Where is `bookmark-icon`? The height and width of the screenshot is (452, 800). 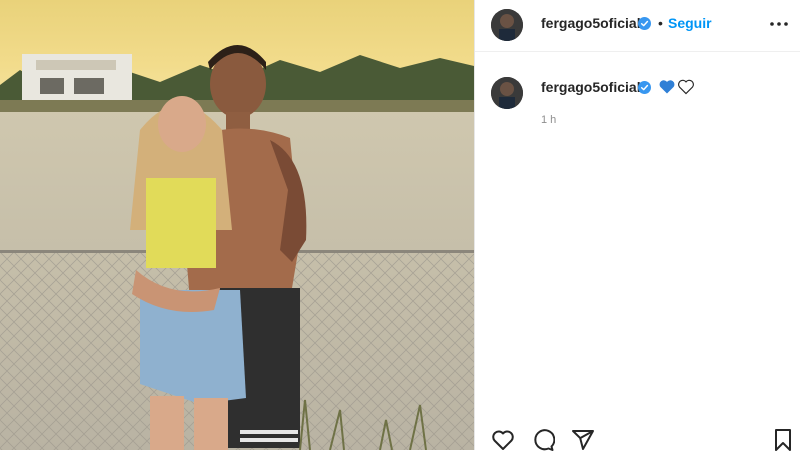 bookmark-icon is located at coordinates (783, 440).